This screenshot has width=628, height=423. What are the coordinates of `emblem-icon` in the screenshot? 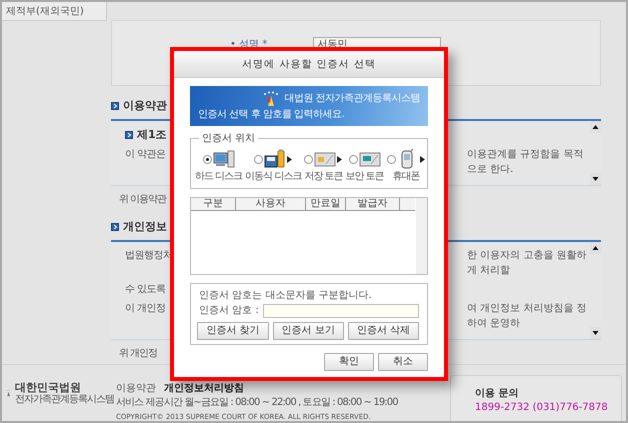 It's located at (271, 98).